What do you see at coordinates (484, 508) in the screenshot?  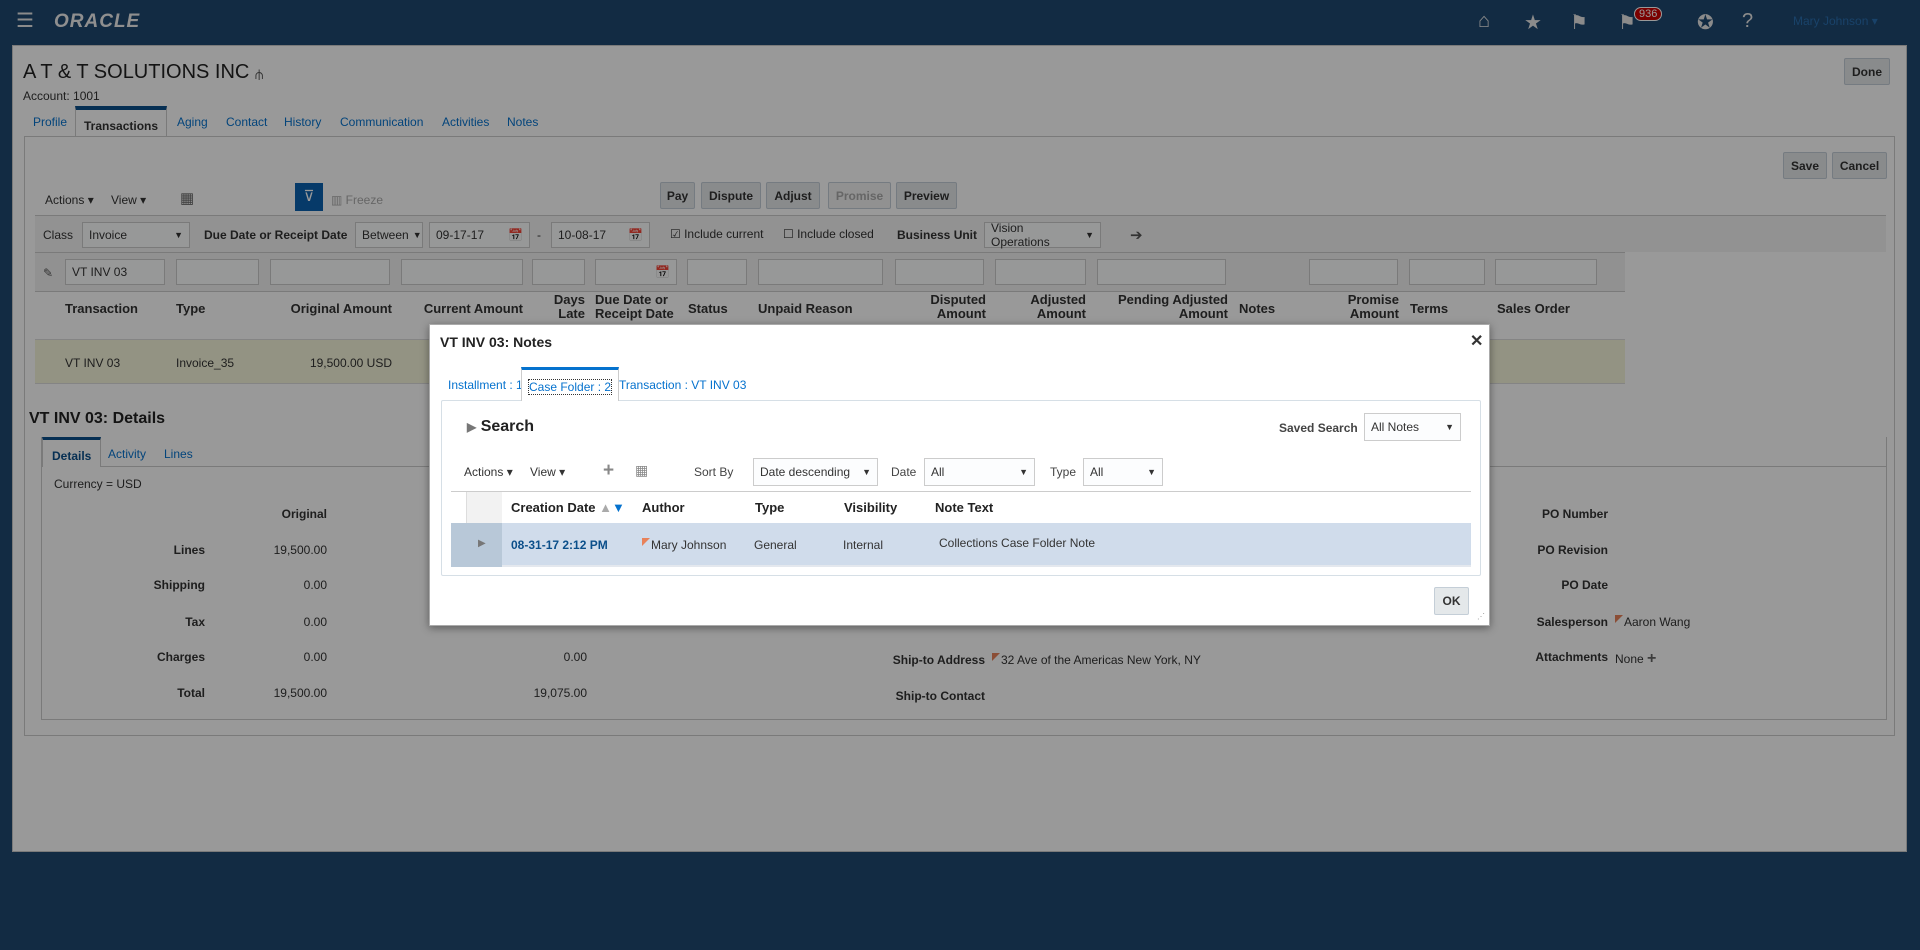 I see `header-spacer` at bounding box center [484, 508].